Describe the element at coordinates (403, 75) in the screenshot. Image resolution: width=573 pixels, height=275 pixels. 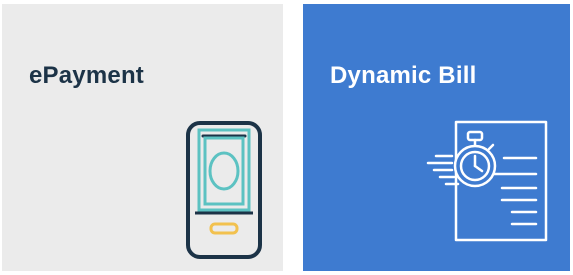
I see `dynamic-bill-title: Dynamic Bill` at that location.